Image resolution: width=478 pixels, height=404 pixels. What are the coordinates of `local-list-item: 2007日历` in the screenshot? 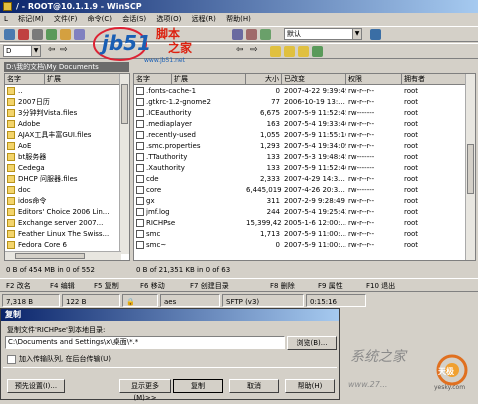 It's located at (63, 102).